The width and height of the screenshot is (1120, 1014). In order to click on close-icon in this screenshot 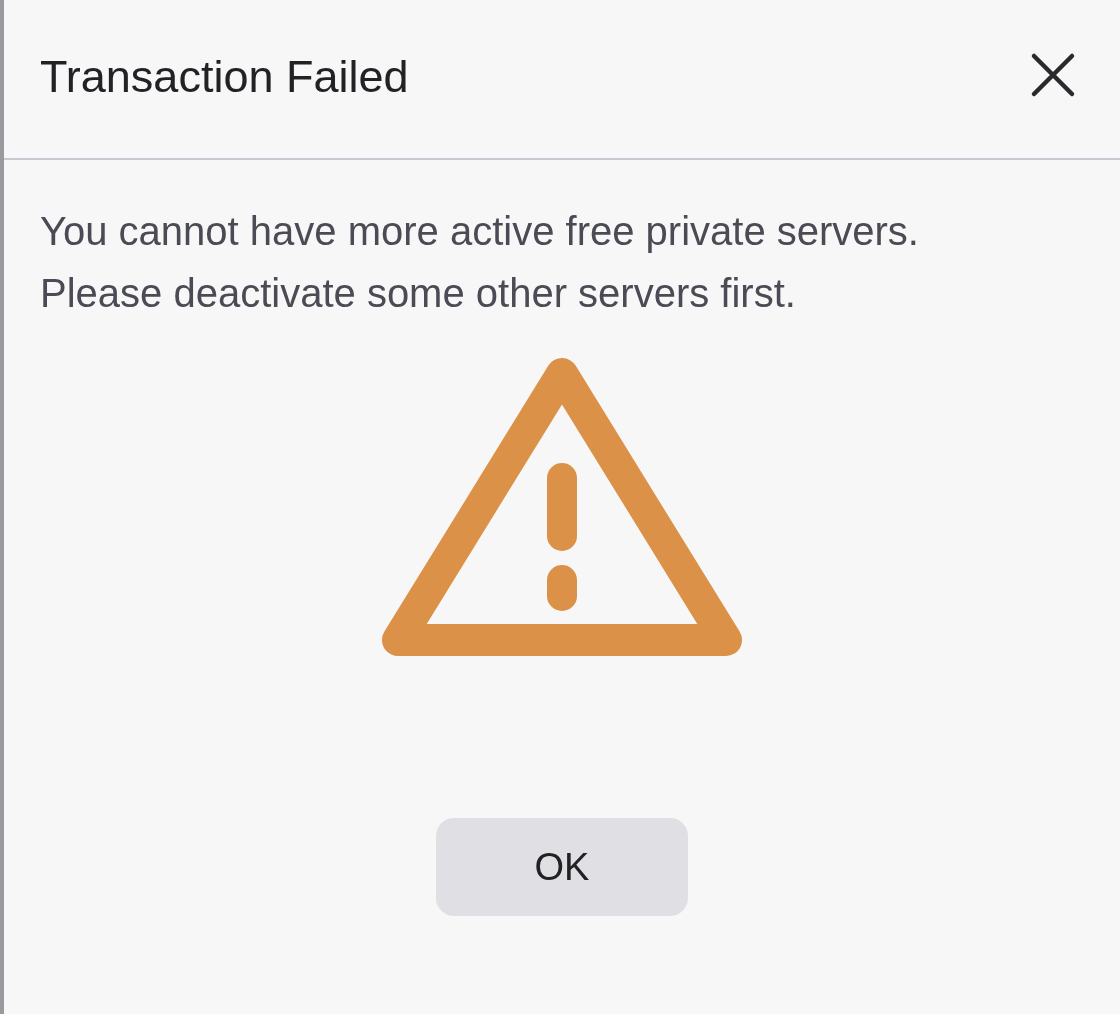, I will do `click(1053, 75)`.